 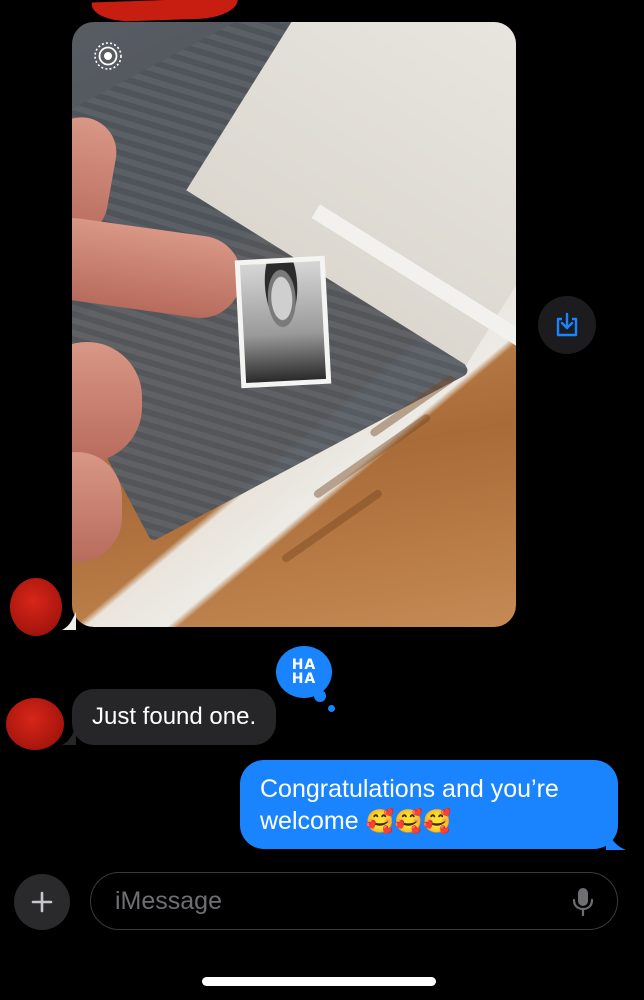 What do you see at coordinates (108, 56) in the screenshot?
I see `live-photo-icon` at bounding box center [108, 56].